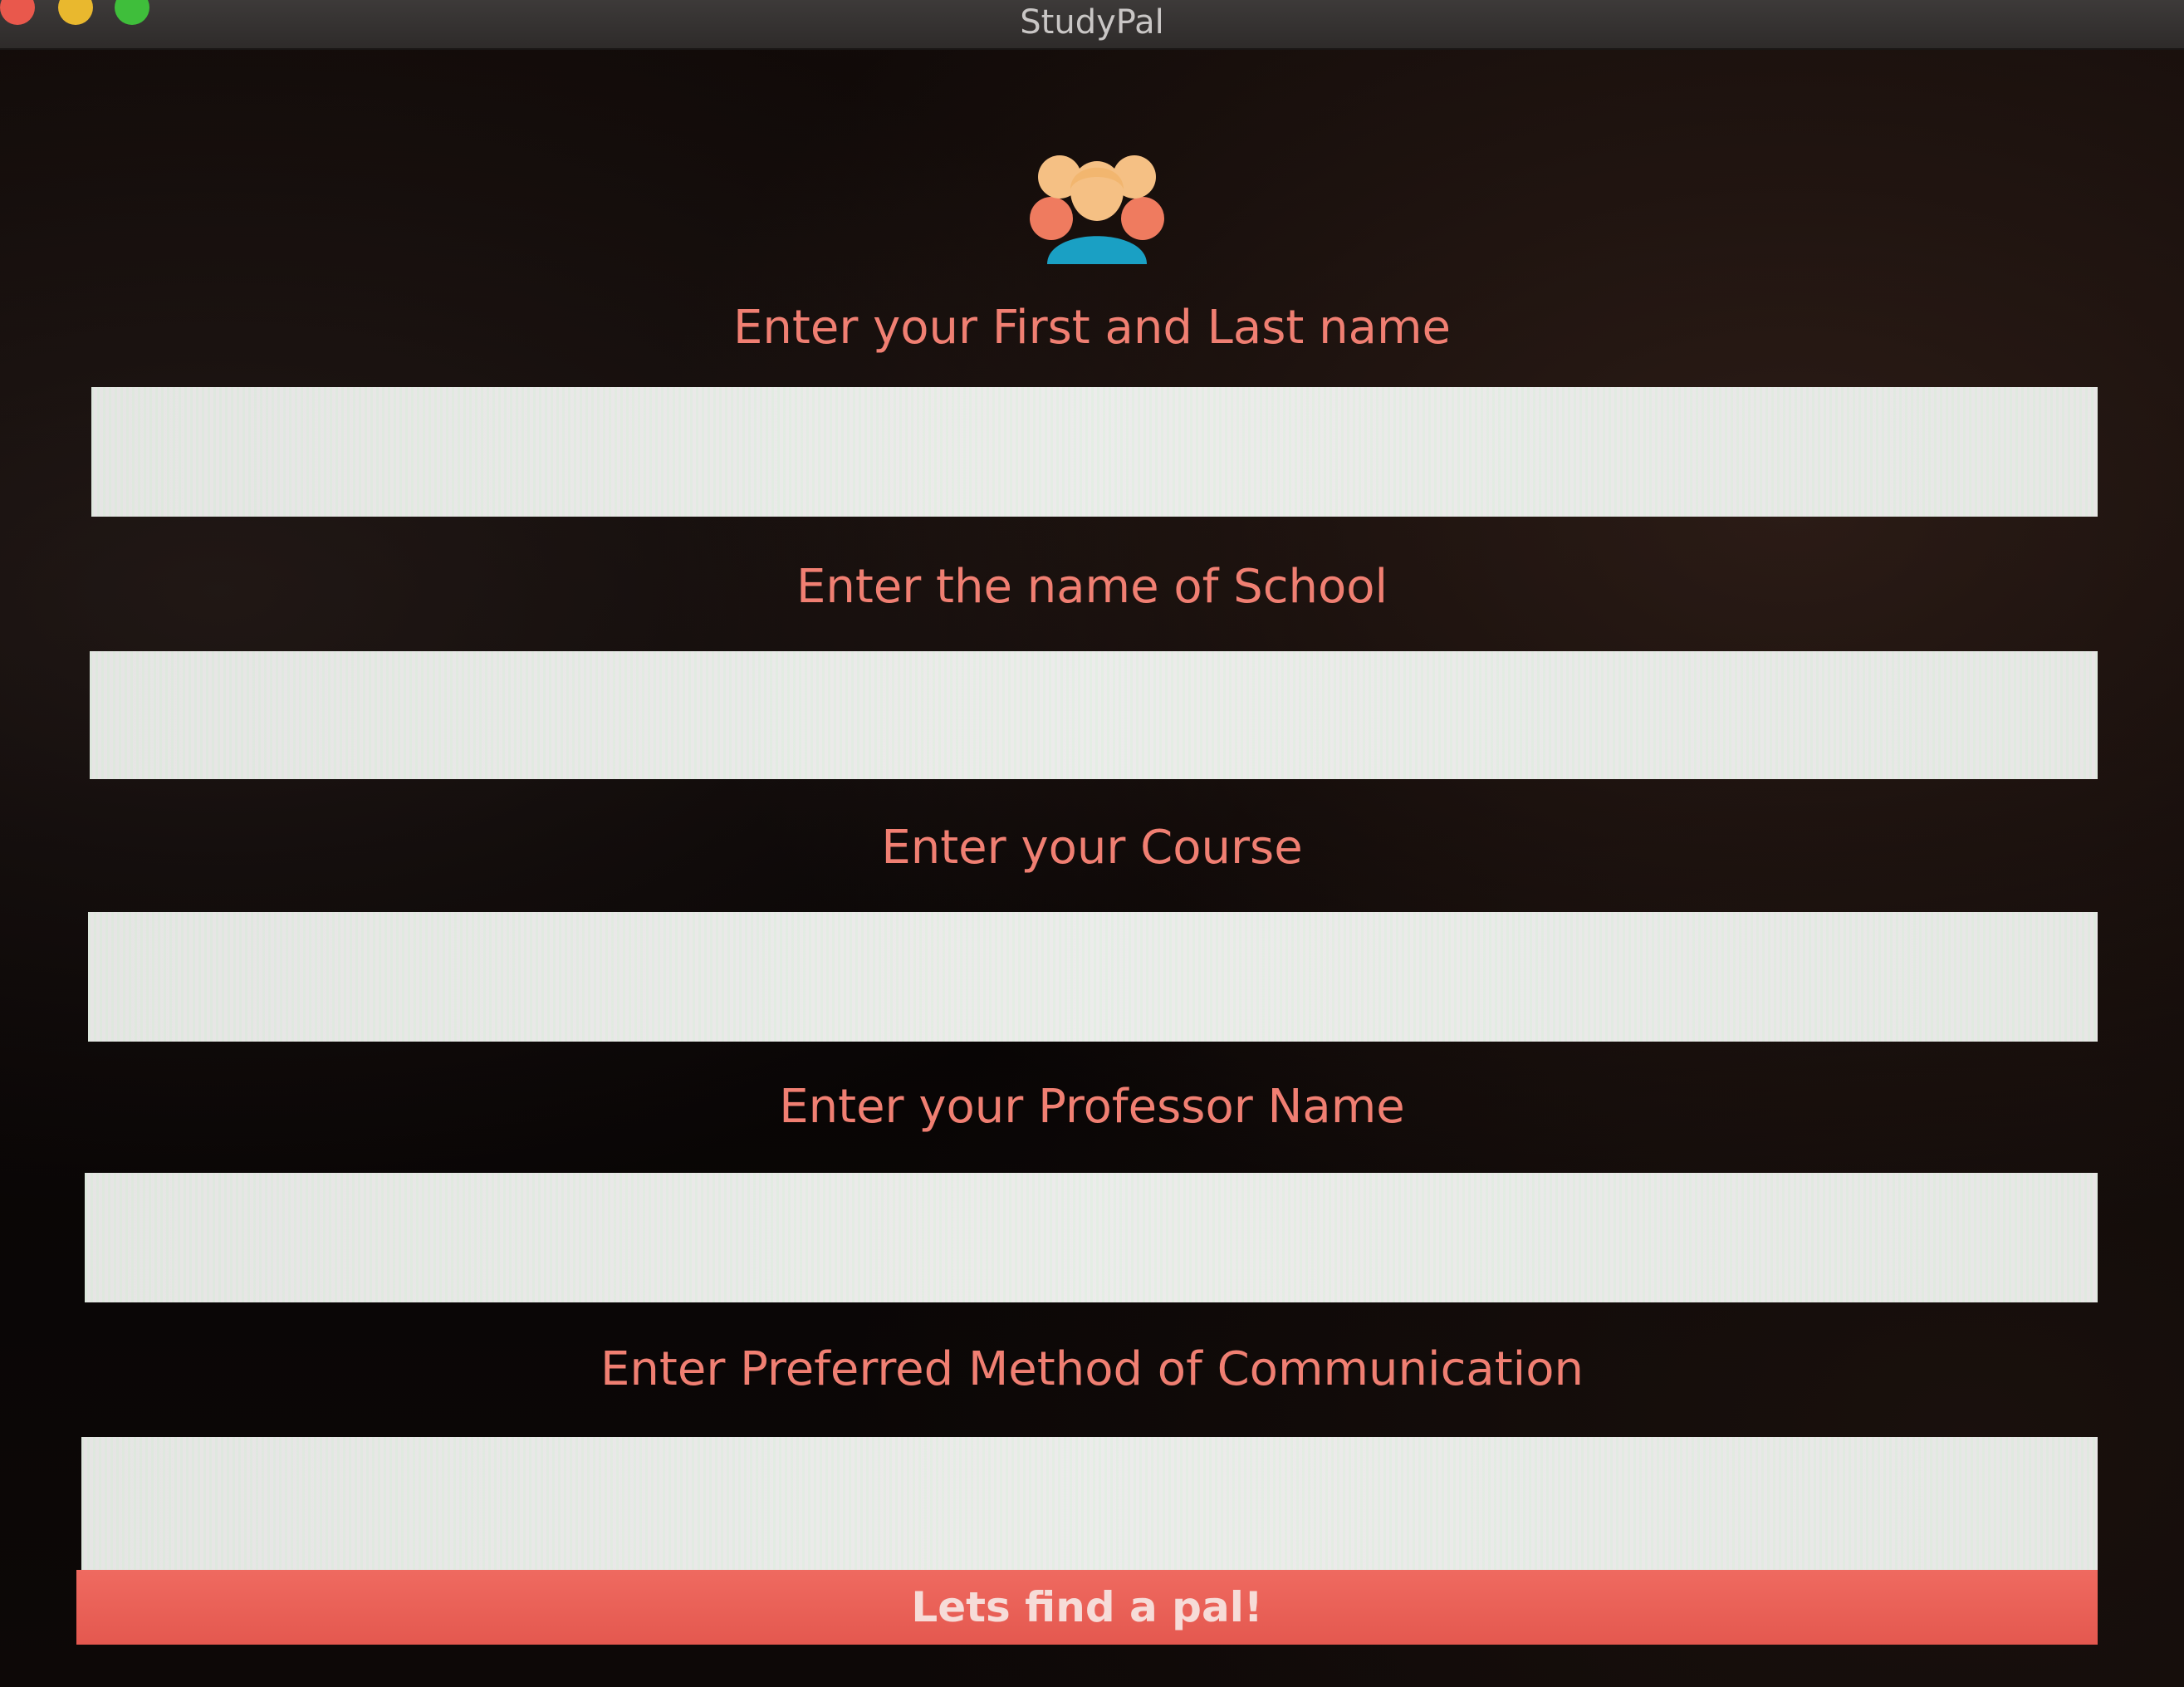  I want to click on course-field-label: Enter your Course, so click(1092, 848).